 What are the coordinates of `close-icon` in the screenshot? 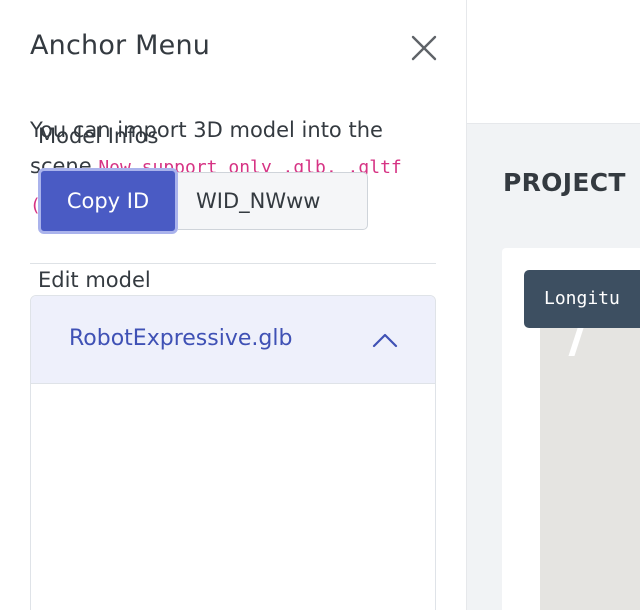 It's located at (424, 48).